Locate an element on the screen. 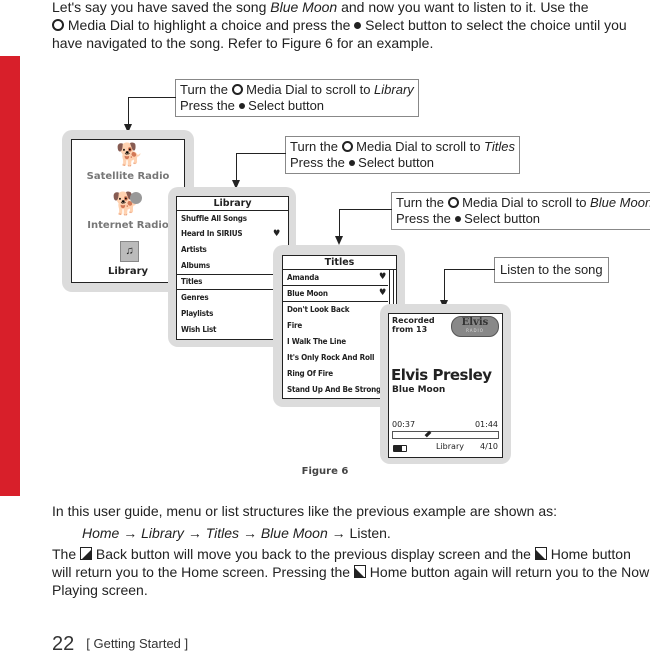 The width and height of the screenshot is (650, 656). recorded-label: Recorded from 13 is located at coordinates (413, 325).